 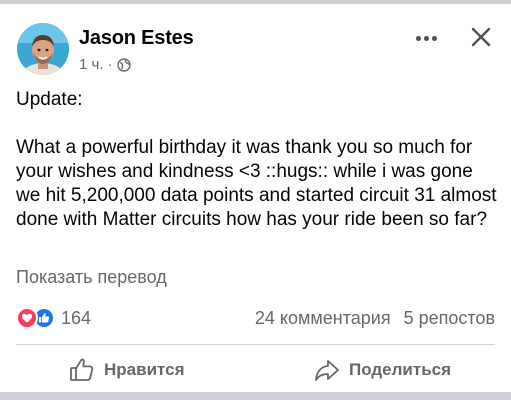 I want to click on divider, so click(x=255, y=344).